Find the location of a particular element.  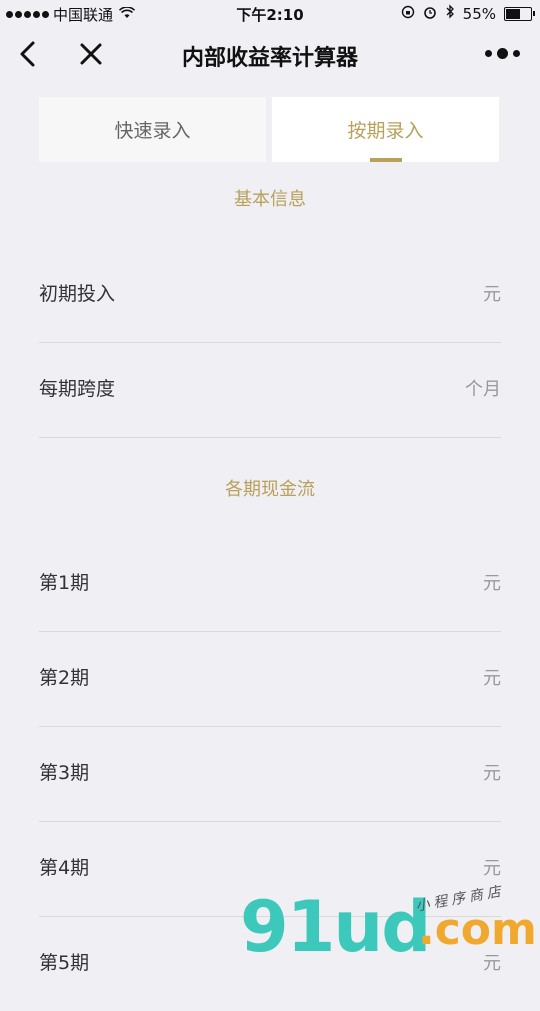

battery-icon is located at coordinates (519, 13).